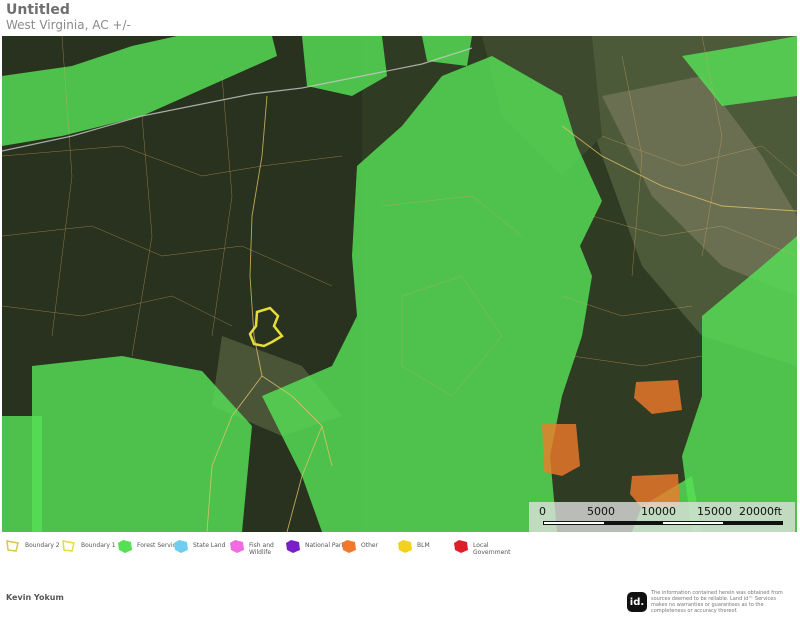 This screenshot has width=800, height=618. I want to click on scale-label-4: 20000ft, so click(760, 511).